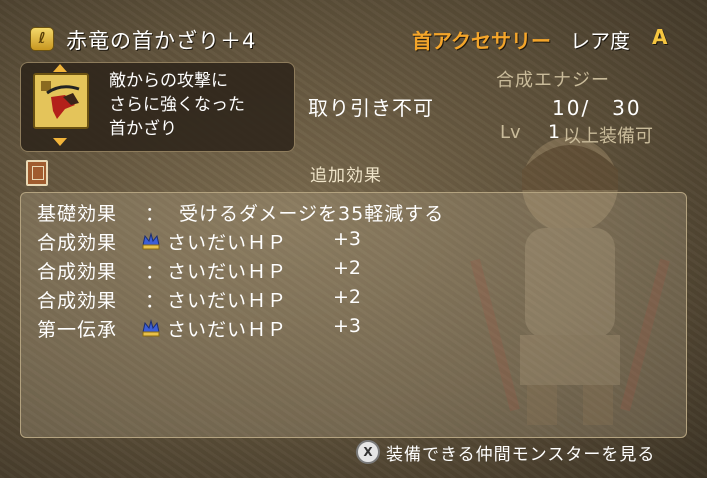  I want to click on item-name: 赤竜の首かざり＋4, so click(161, 41).